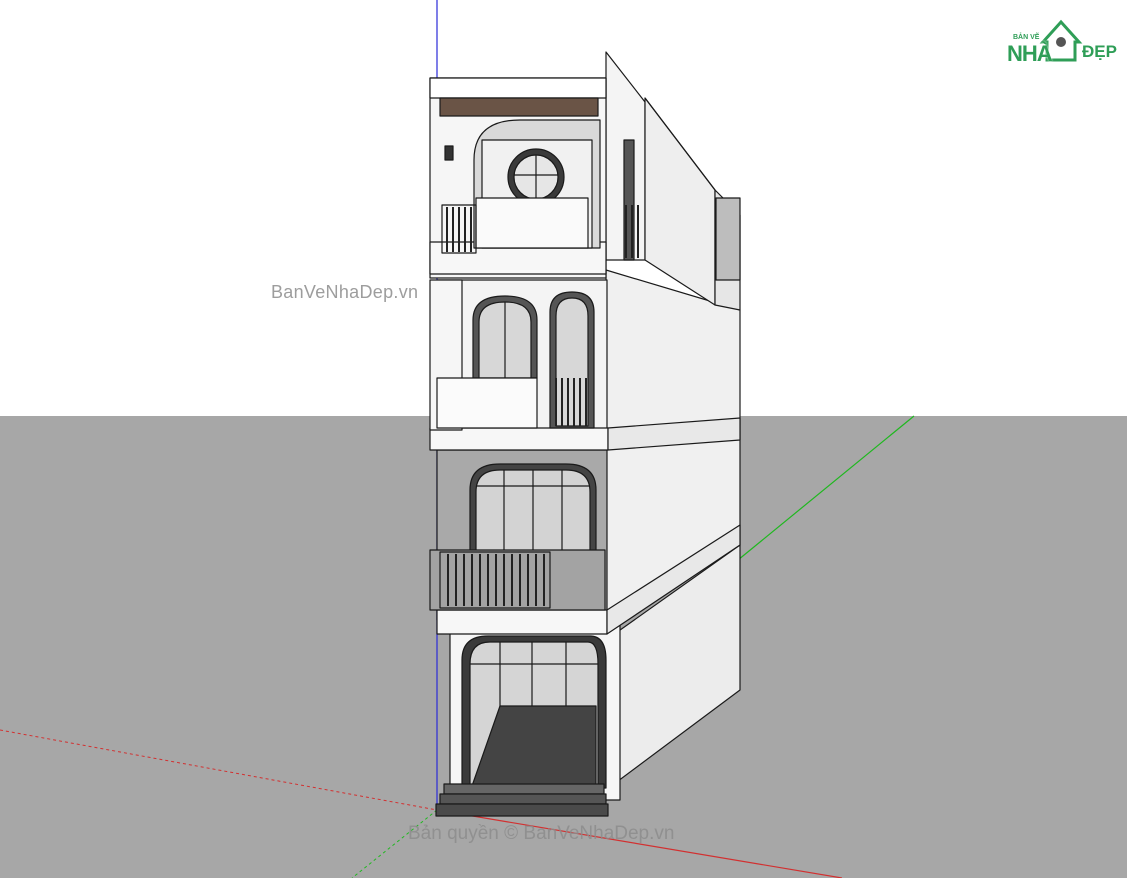  Describe the element at coordinates (345, 292) in the screenshot. I see `watermark-middle: BanVeNhaDep.vn` at that location.